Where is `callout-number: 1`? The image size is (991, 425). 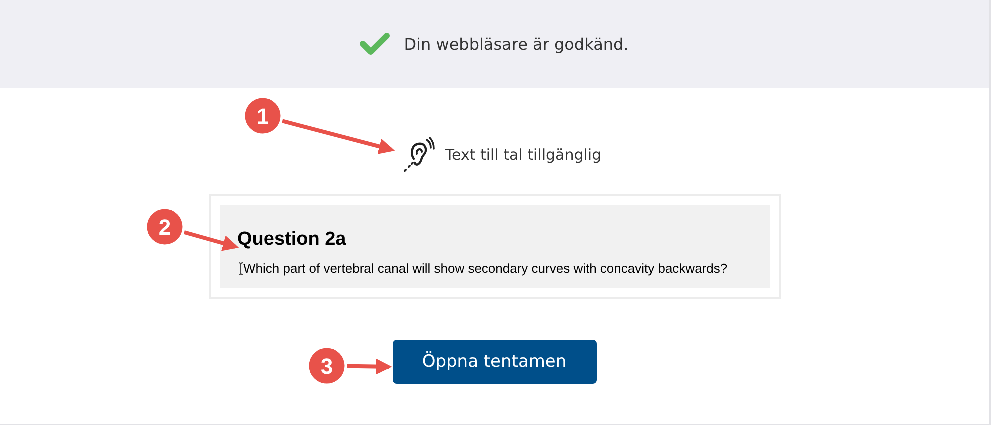 callout-number: 1 is located at coordinates (263, 116).